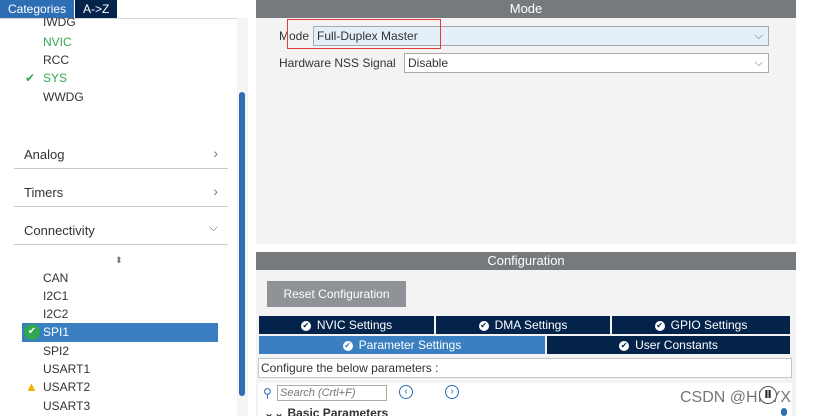  Describe the element at coordinates (31, 386) in the screenshot. I see `warning-icon: ▲` at that location.